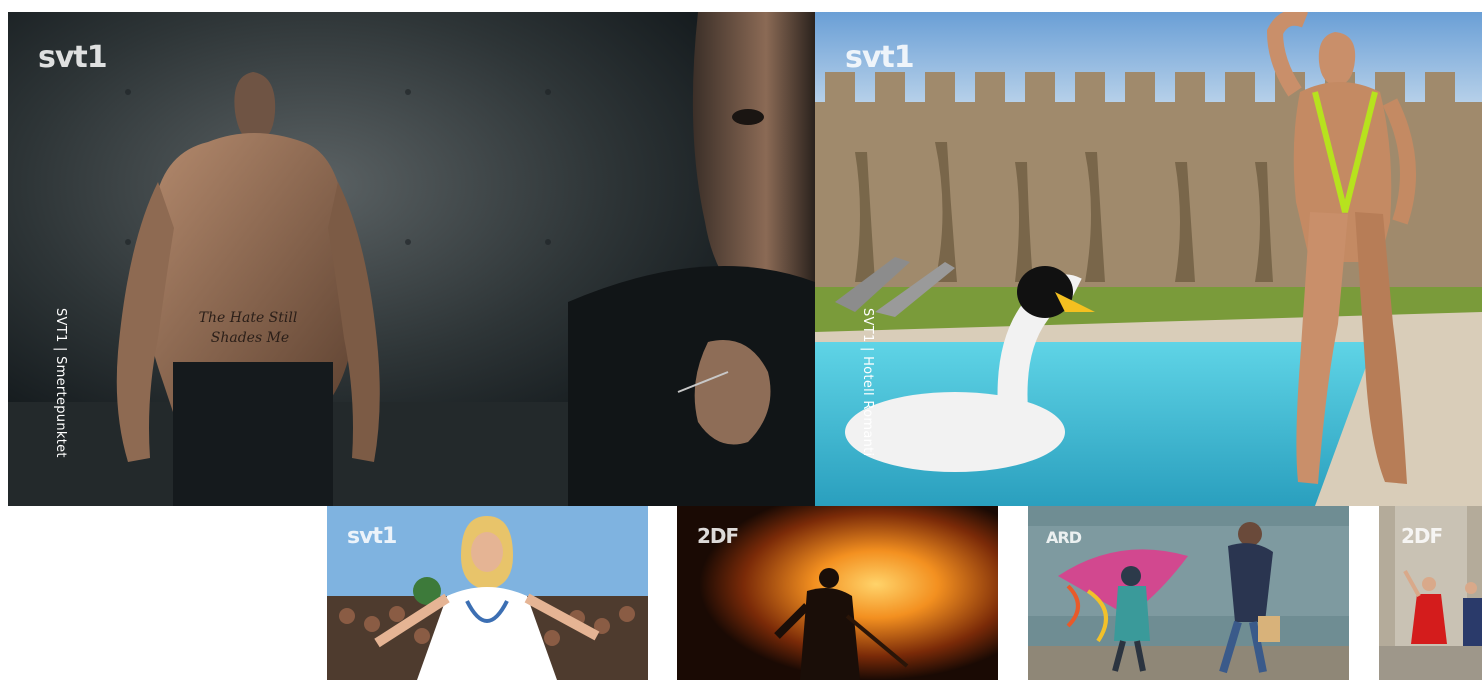  Describe the element at coordinates (867, 382) in the screenshot. I see `featured-caption: SVT1 | Hotell Romanti` at that location.